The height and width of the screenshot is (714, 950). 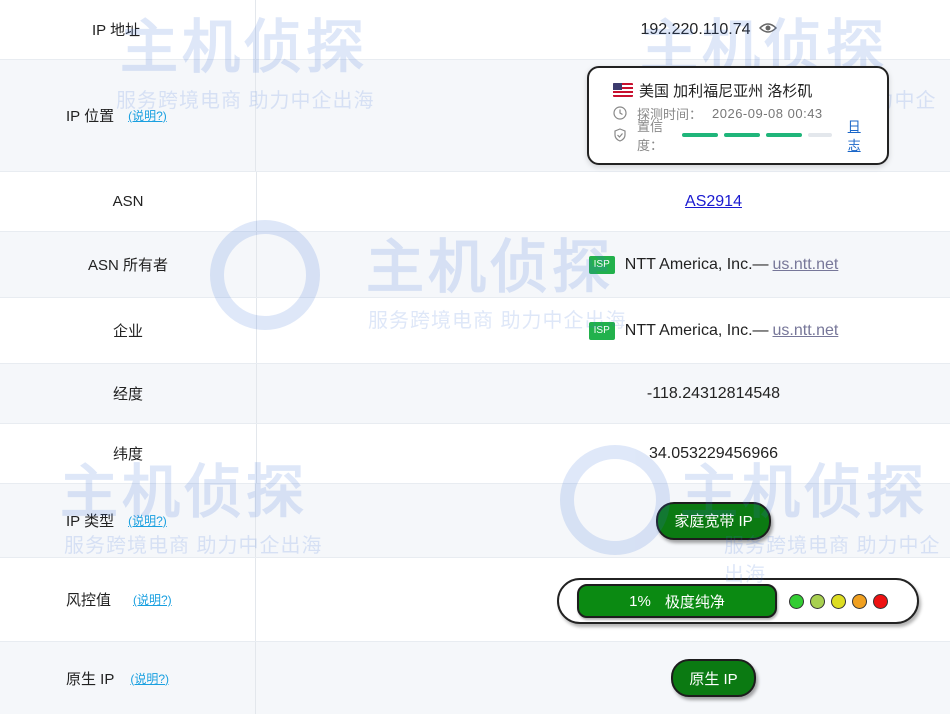 I want to click on company-label: 企业, so click(x=128, y=330).